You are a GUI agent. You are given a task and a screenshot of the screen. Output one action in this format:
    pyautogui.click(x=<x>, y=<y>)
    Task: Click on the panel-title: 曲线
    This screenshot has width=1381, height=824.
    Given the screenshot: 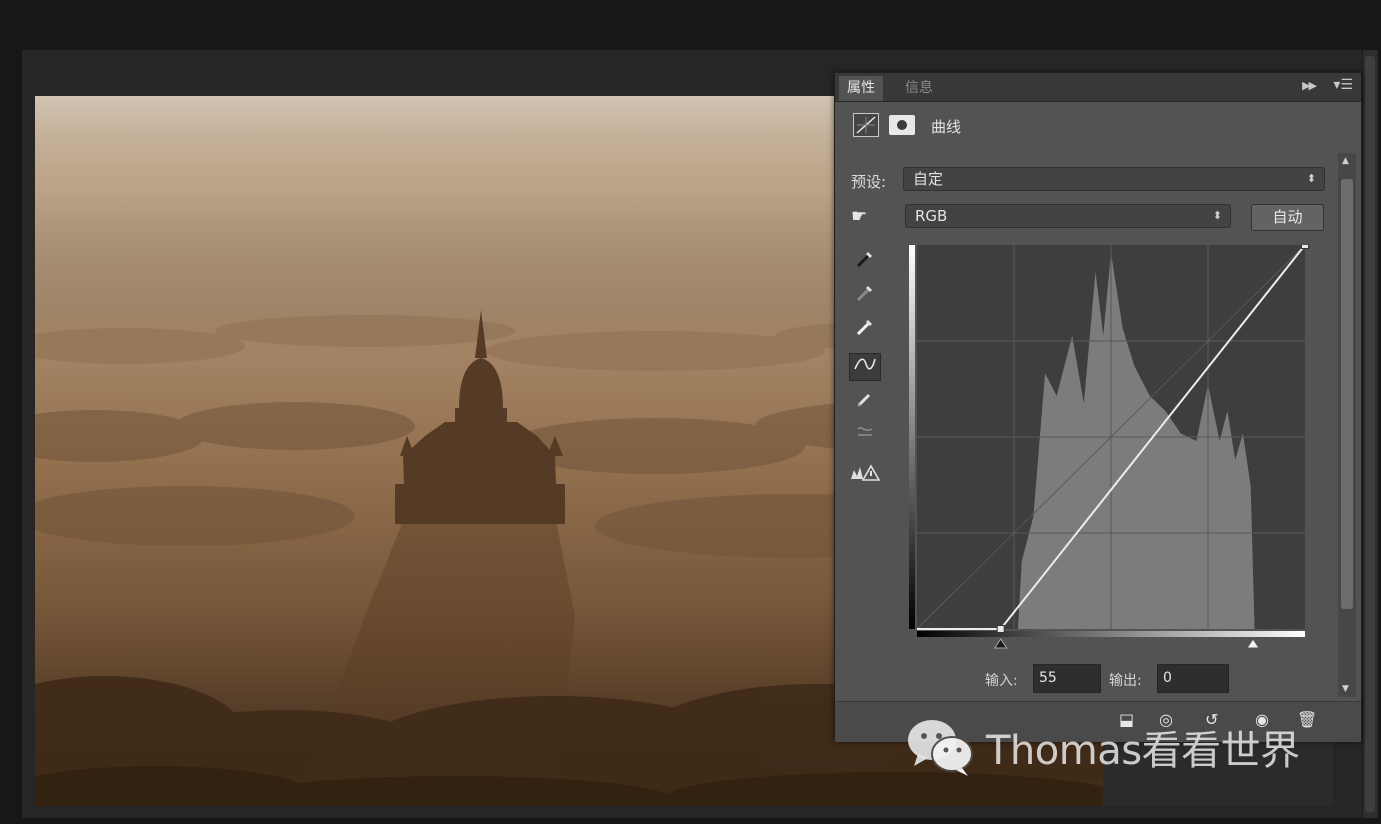 What is the action you would take?
    pyautogui.click(x=946, y=127)
    